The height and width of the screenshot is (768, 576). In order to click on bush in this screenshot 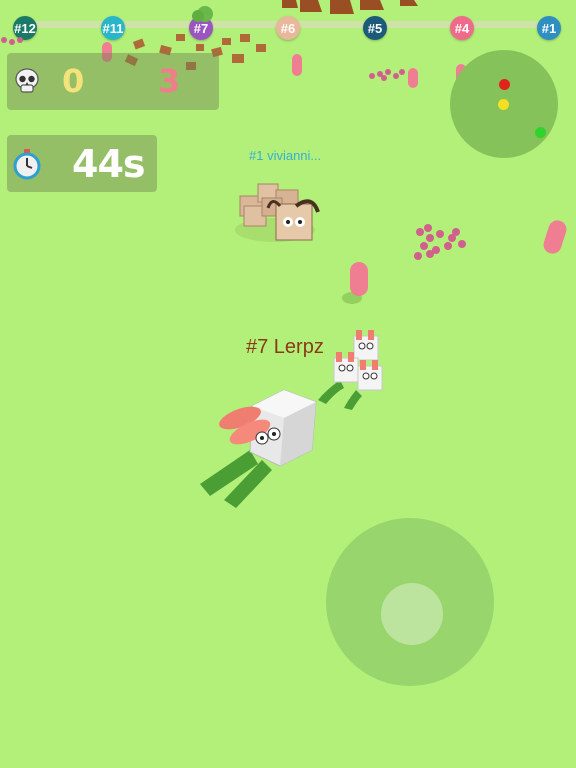, I will do `click(202, 14)`.